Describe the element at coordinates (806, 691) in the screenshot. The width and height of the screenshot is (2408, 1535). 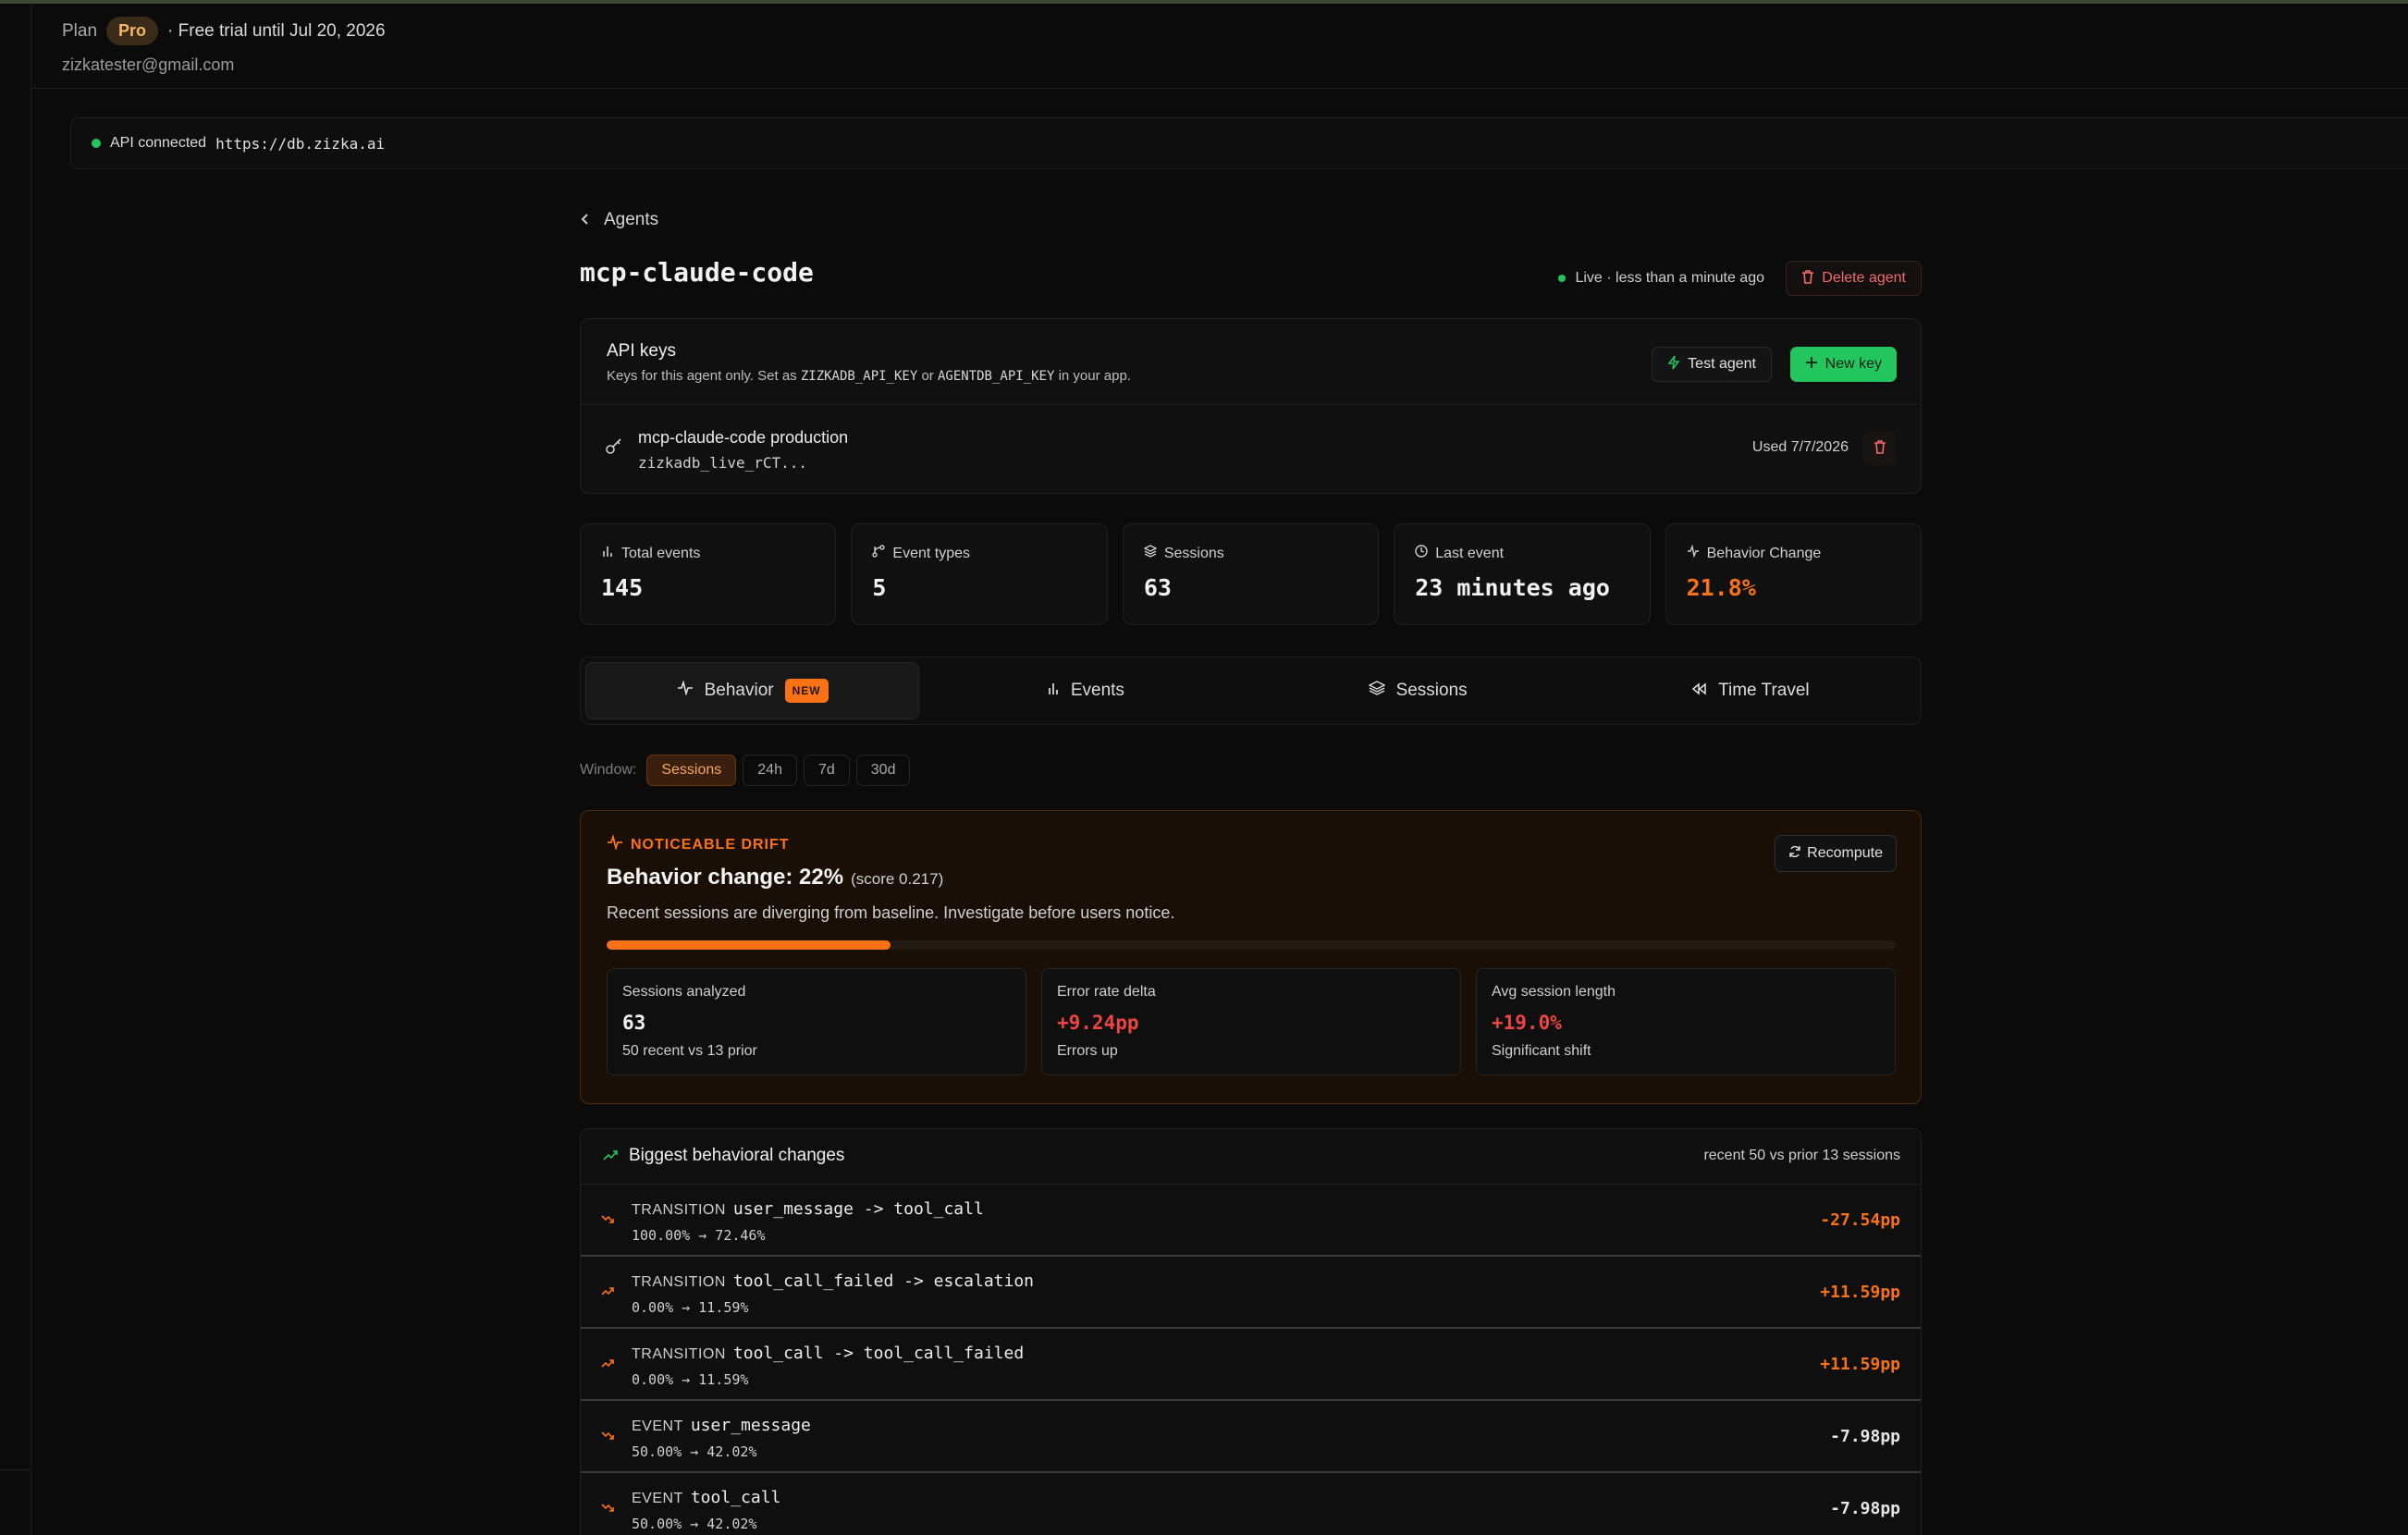
I see `new-badge: NEW` at that location.